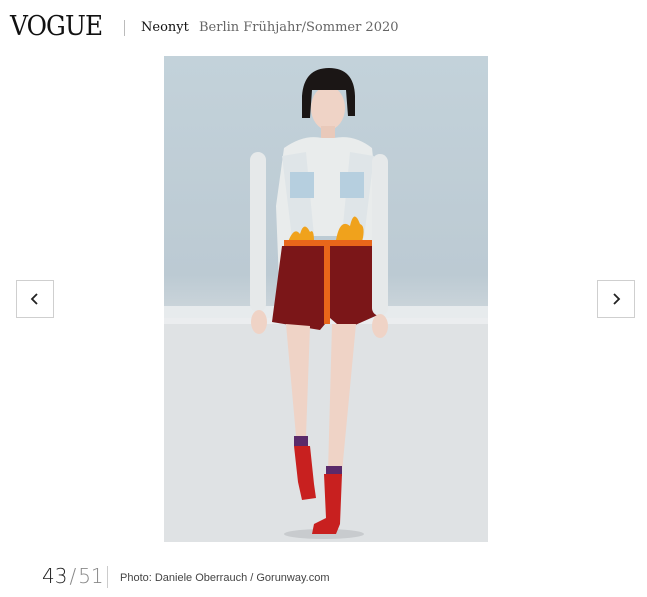 This screenshot has width=647, height=597. What do you see at coordinates (299, 28) in the screenshot?
I see `event-name: Berlin Frühjahr/Sommer 2020` at bounding box center [299, 28].